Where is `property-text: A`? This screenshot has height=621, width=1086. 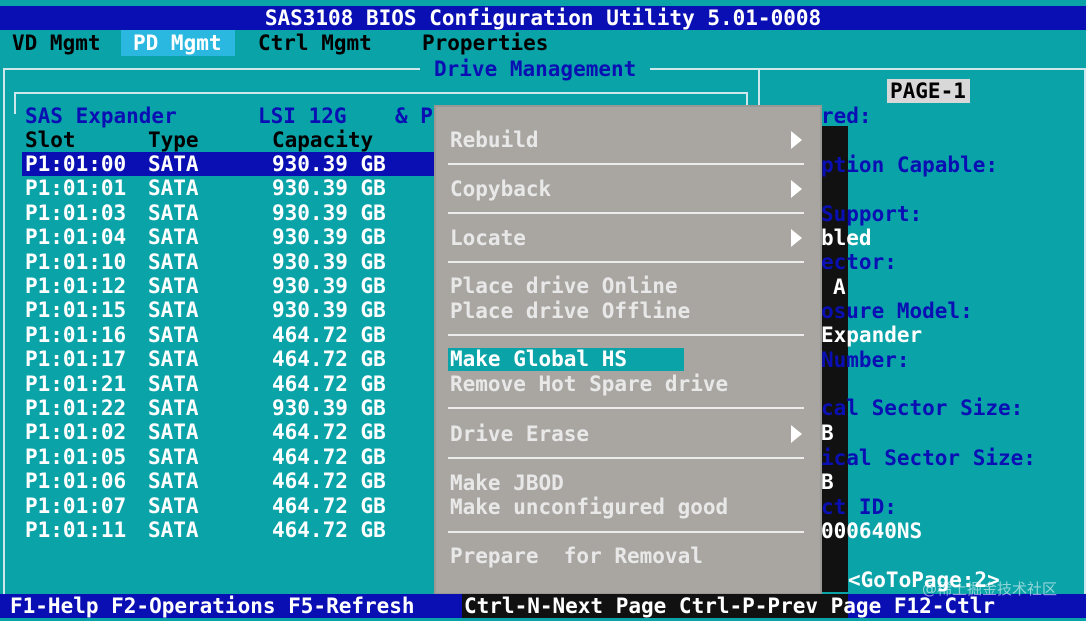 property-text: A is located at coordinates (839, 287).